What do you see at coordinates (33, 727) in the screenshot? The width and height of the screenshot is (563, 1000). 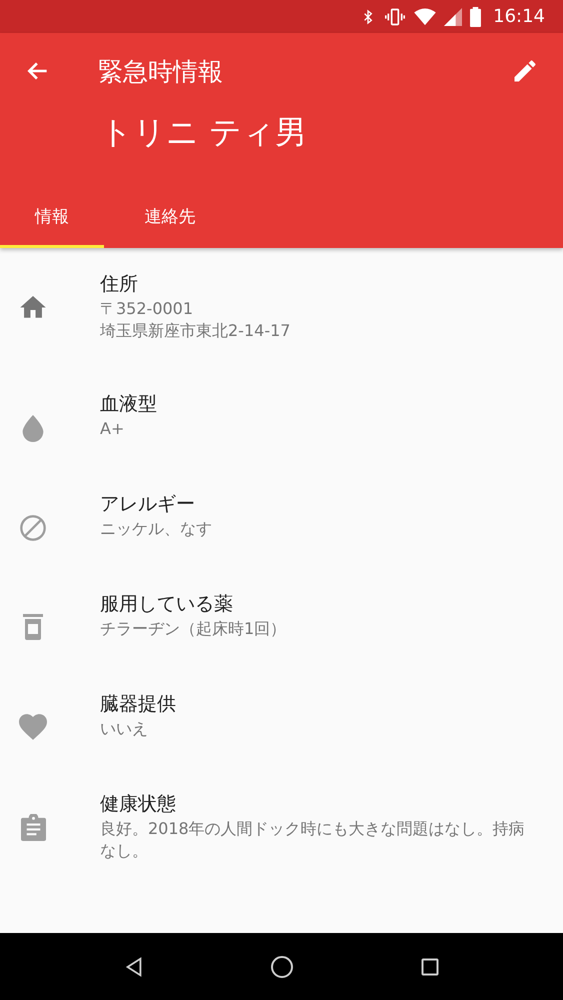 I see `heart-icon` at bounding box center [33, 727].